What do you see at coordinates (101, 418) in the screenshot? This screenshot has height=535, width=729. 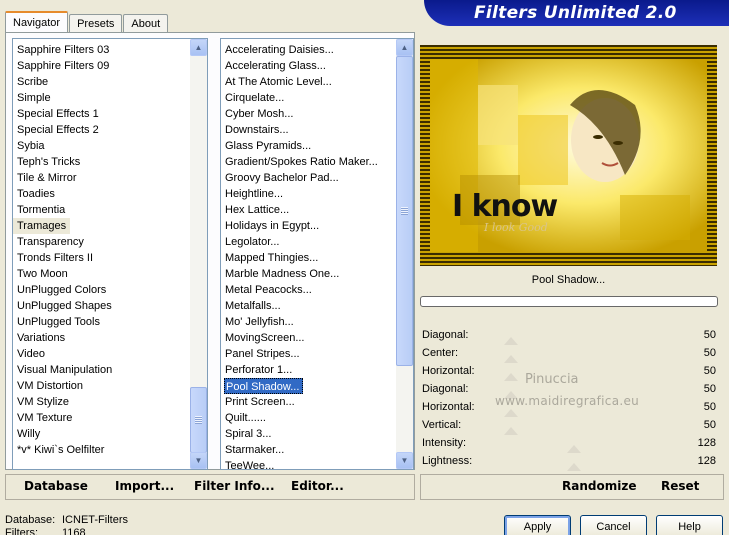 I see `category-item: VM Texture` at bounding box center [101, 418].